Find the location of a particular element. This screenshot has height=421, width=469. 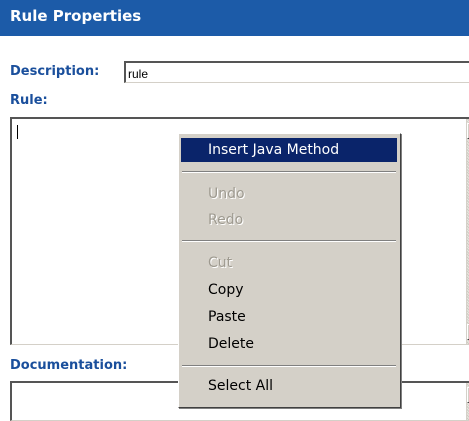

menu-item-delete: Delete is located at coordinates (289, 344).